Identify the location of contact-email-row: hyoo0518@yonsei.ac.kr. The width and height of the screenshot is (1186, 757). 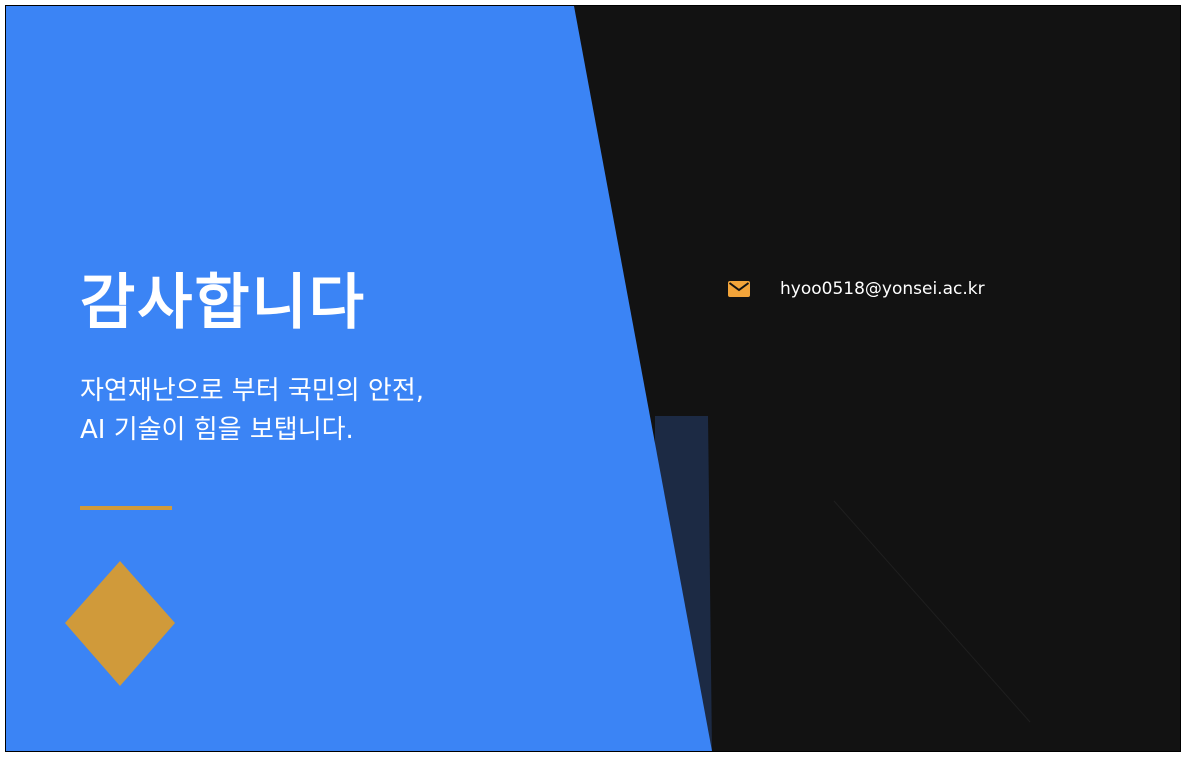
(856, 289).